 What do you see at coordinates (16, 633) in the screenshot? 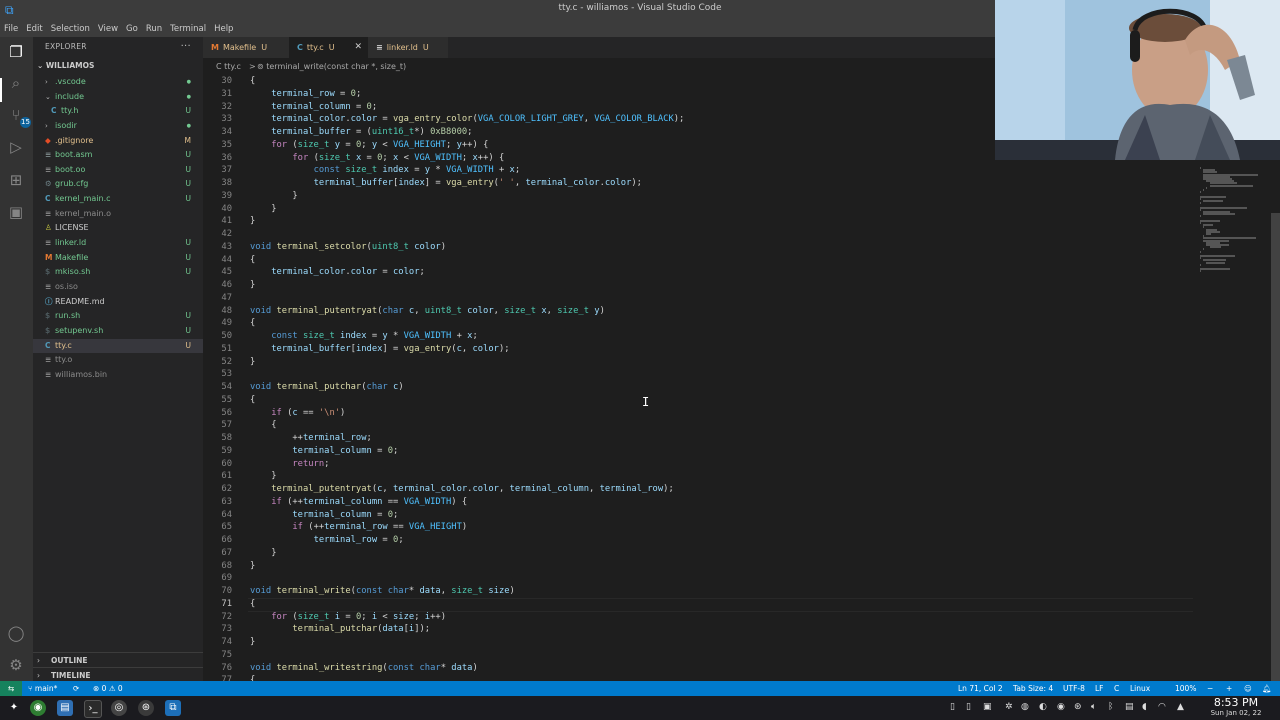
I see `accounts-icon: ◯` at bounding box center [16, 633].